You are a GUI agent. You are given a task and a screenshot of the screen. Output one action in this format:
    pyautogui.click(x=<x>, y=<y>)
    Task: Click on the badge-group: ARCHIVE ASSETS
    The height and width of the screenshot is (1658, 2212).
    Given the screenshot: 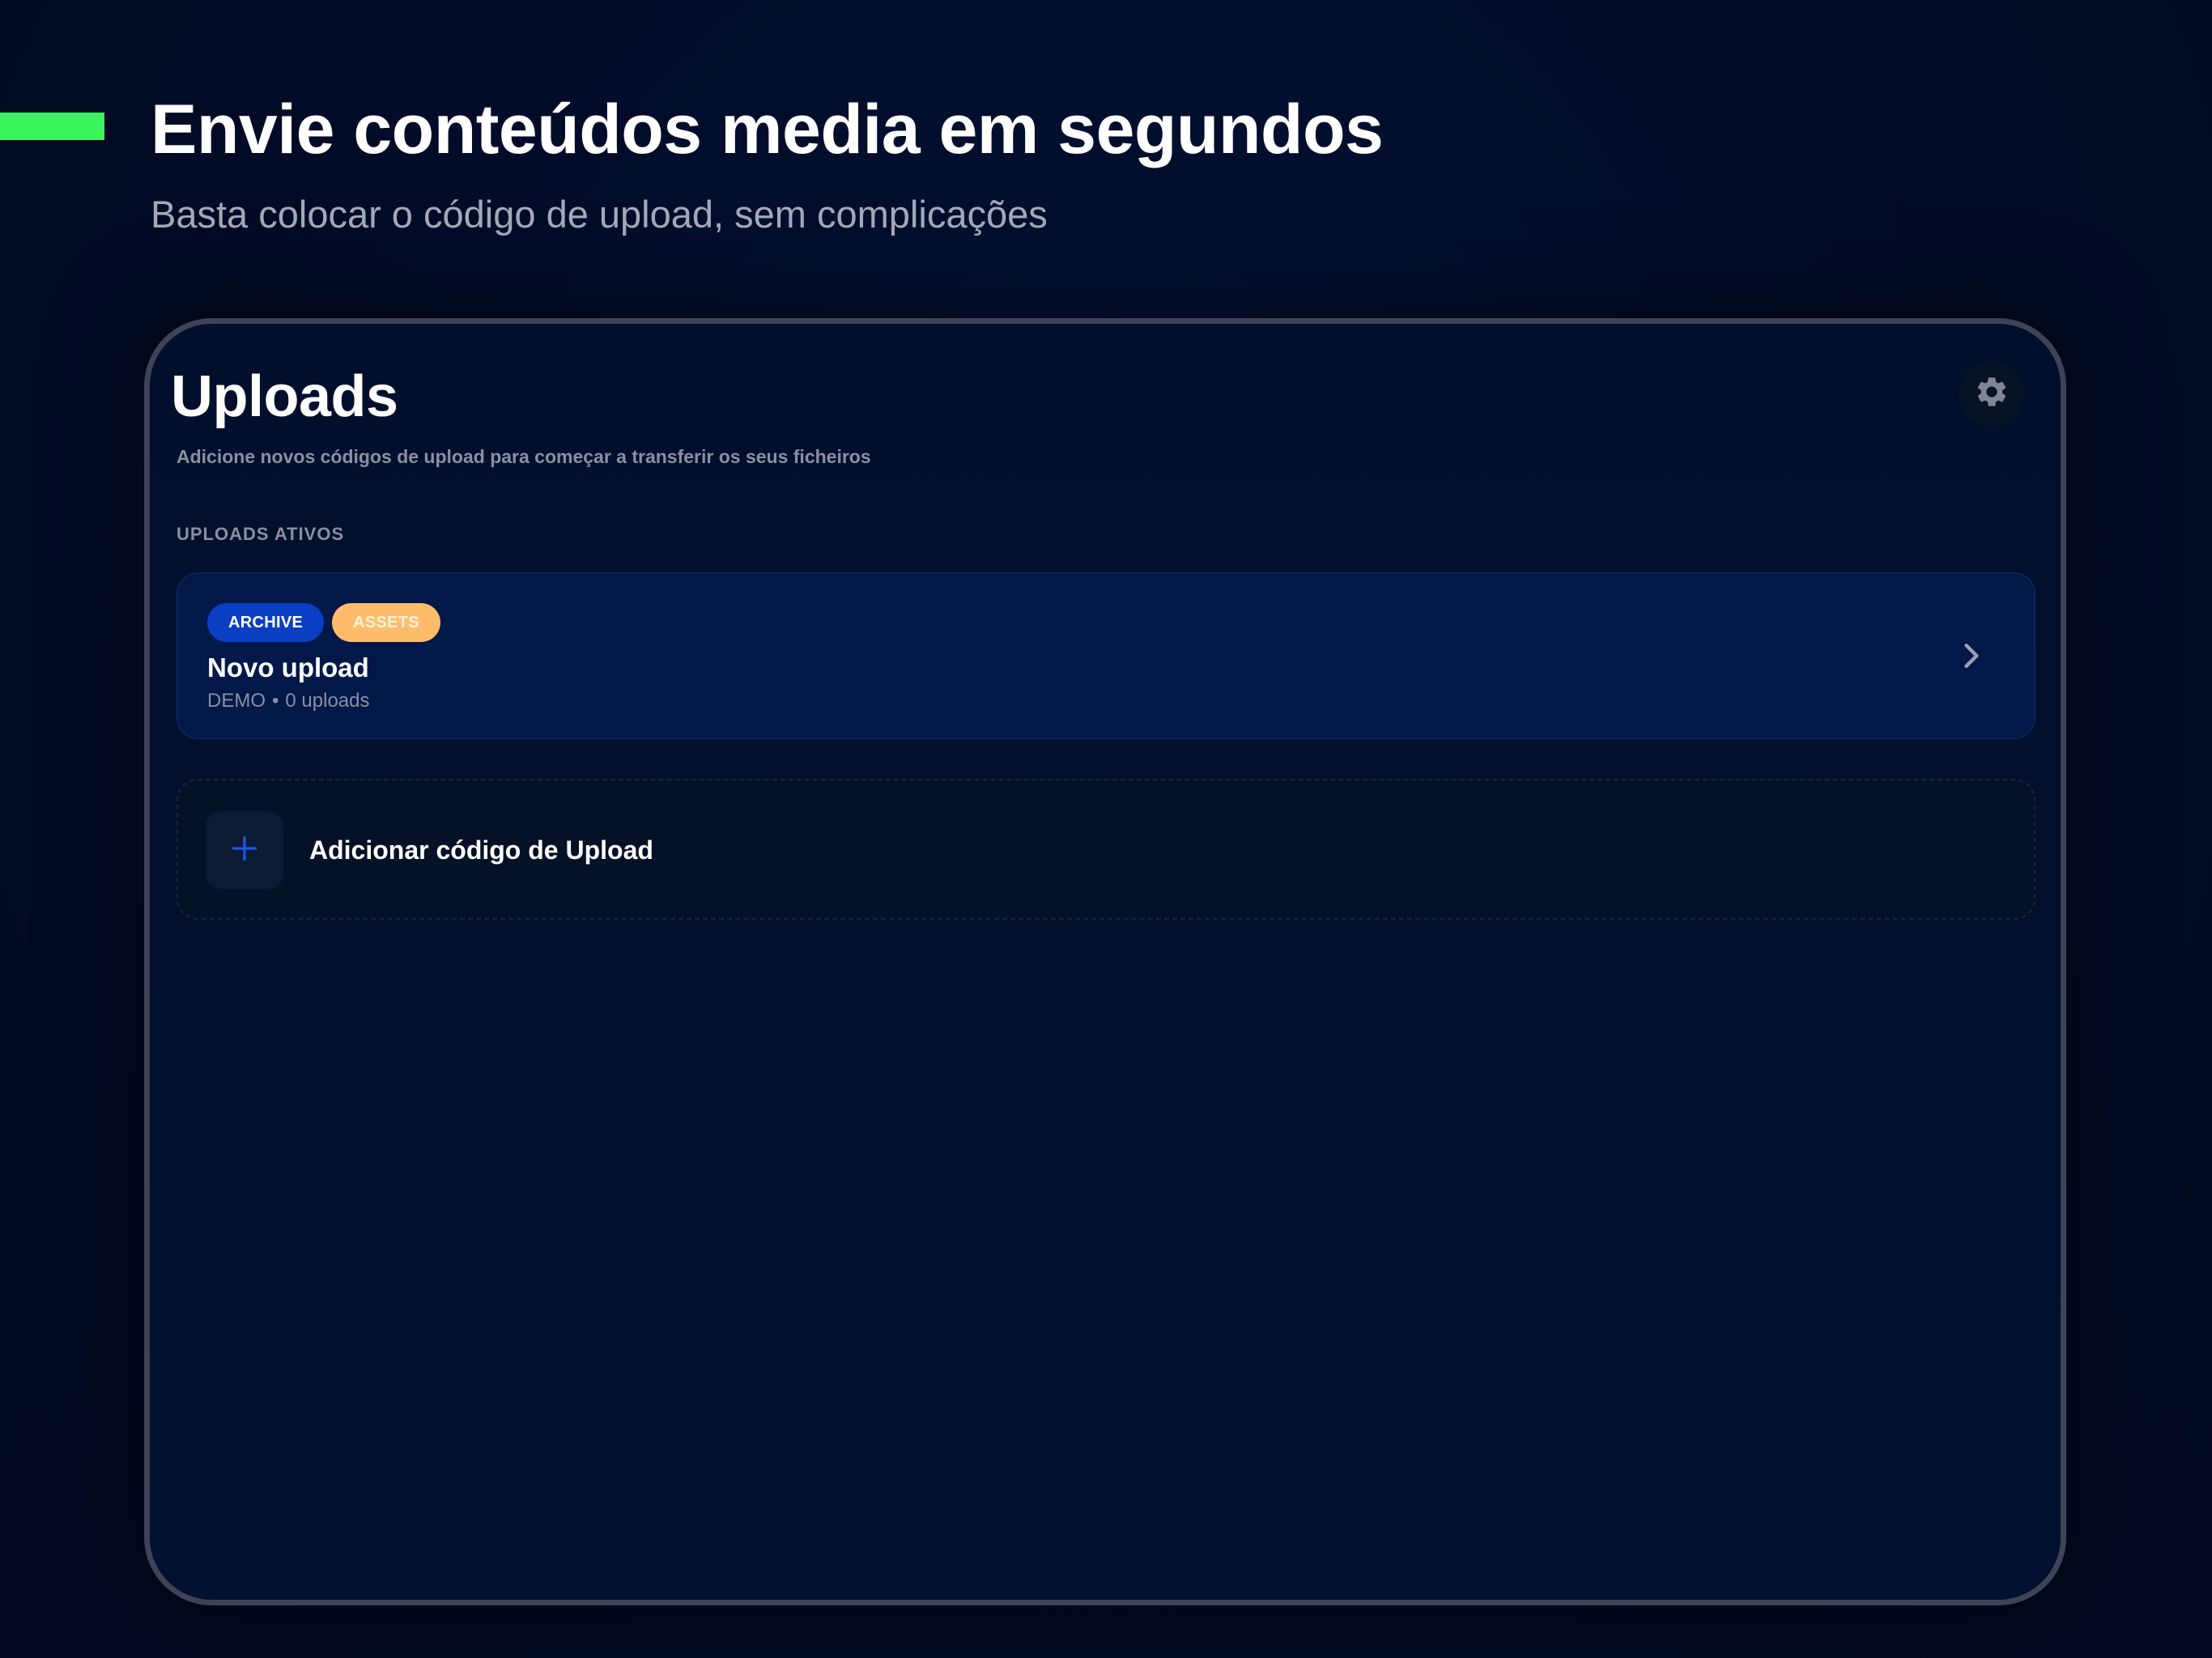 What is the action you would take?
    pyautogui.click(x=324, y=622)
    